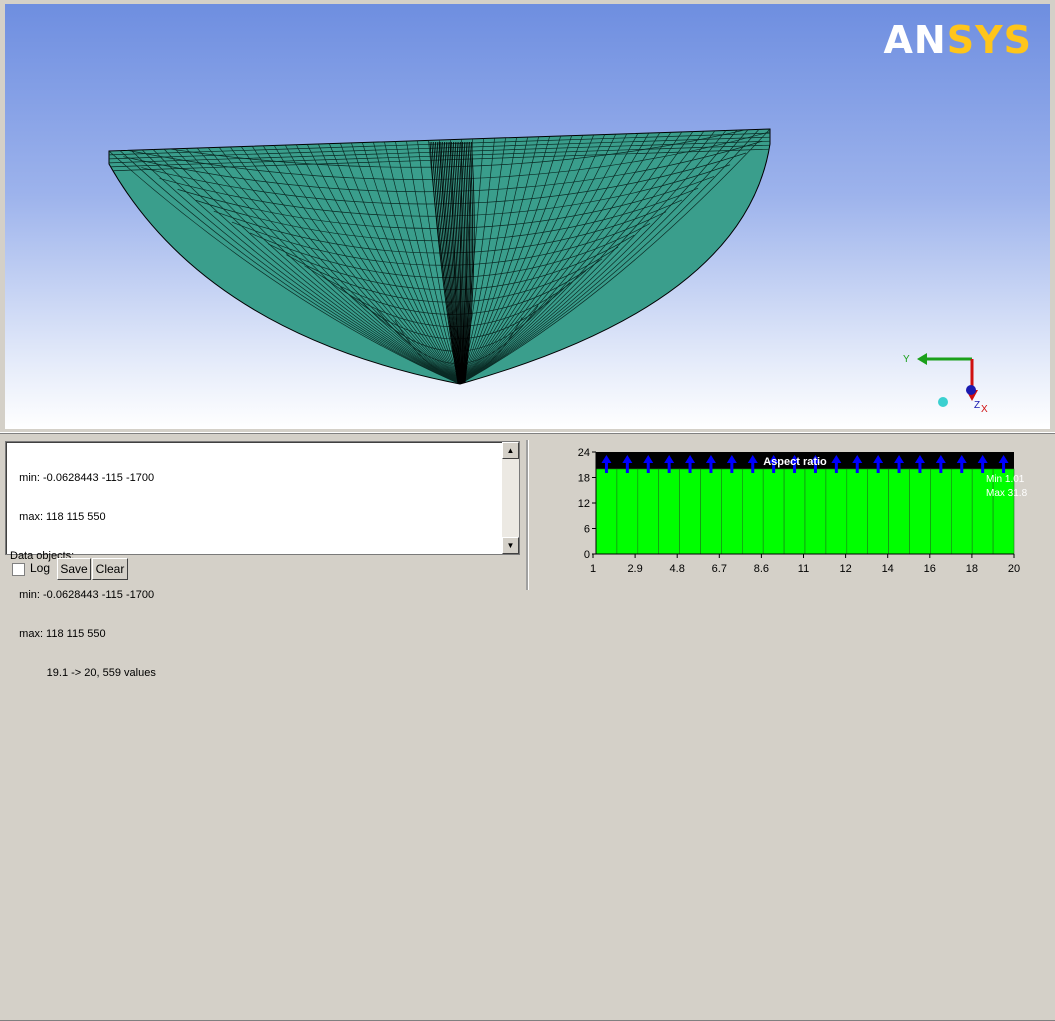 Image resolution: width=1055 pixels, height=1021 pixels. Describe the element at coordinates (972, 569) in the screenshot. I see `histogram-x-tick-label: 18` at that location.